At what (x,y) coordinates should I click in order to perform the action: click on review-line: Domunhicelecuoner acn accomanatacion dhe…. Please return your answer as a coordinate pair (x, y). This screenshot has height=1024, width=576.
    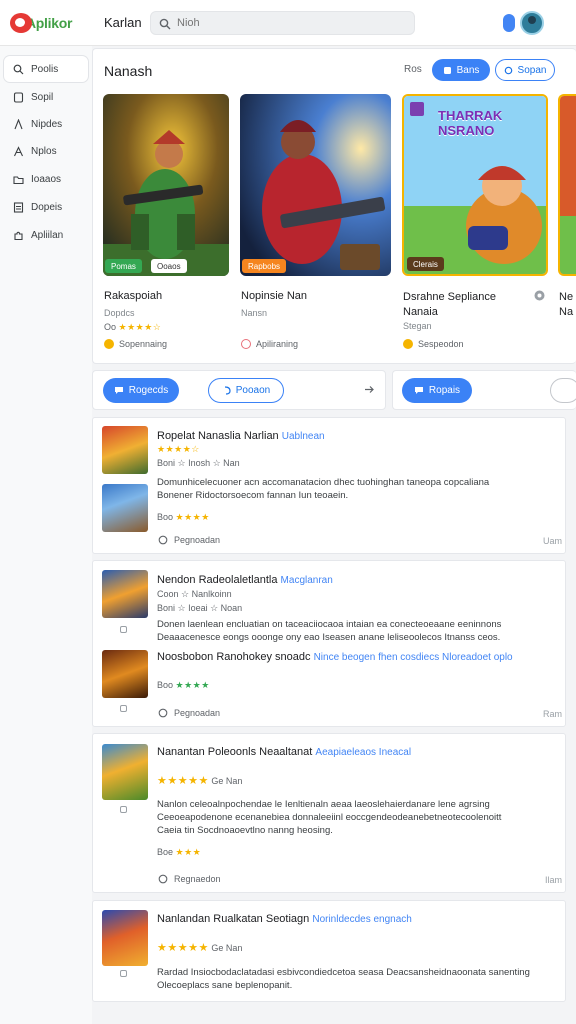
    Looking at the image, I should click on (323, 482).